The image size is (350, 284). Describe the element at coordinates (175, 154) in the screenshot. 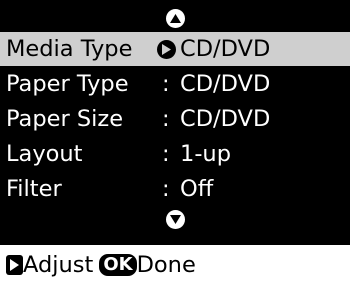

I see `menu-row-layout: Layout : 1-up` at that location.